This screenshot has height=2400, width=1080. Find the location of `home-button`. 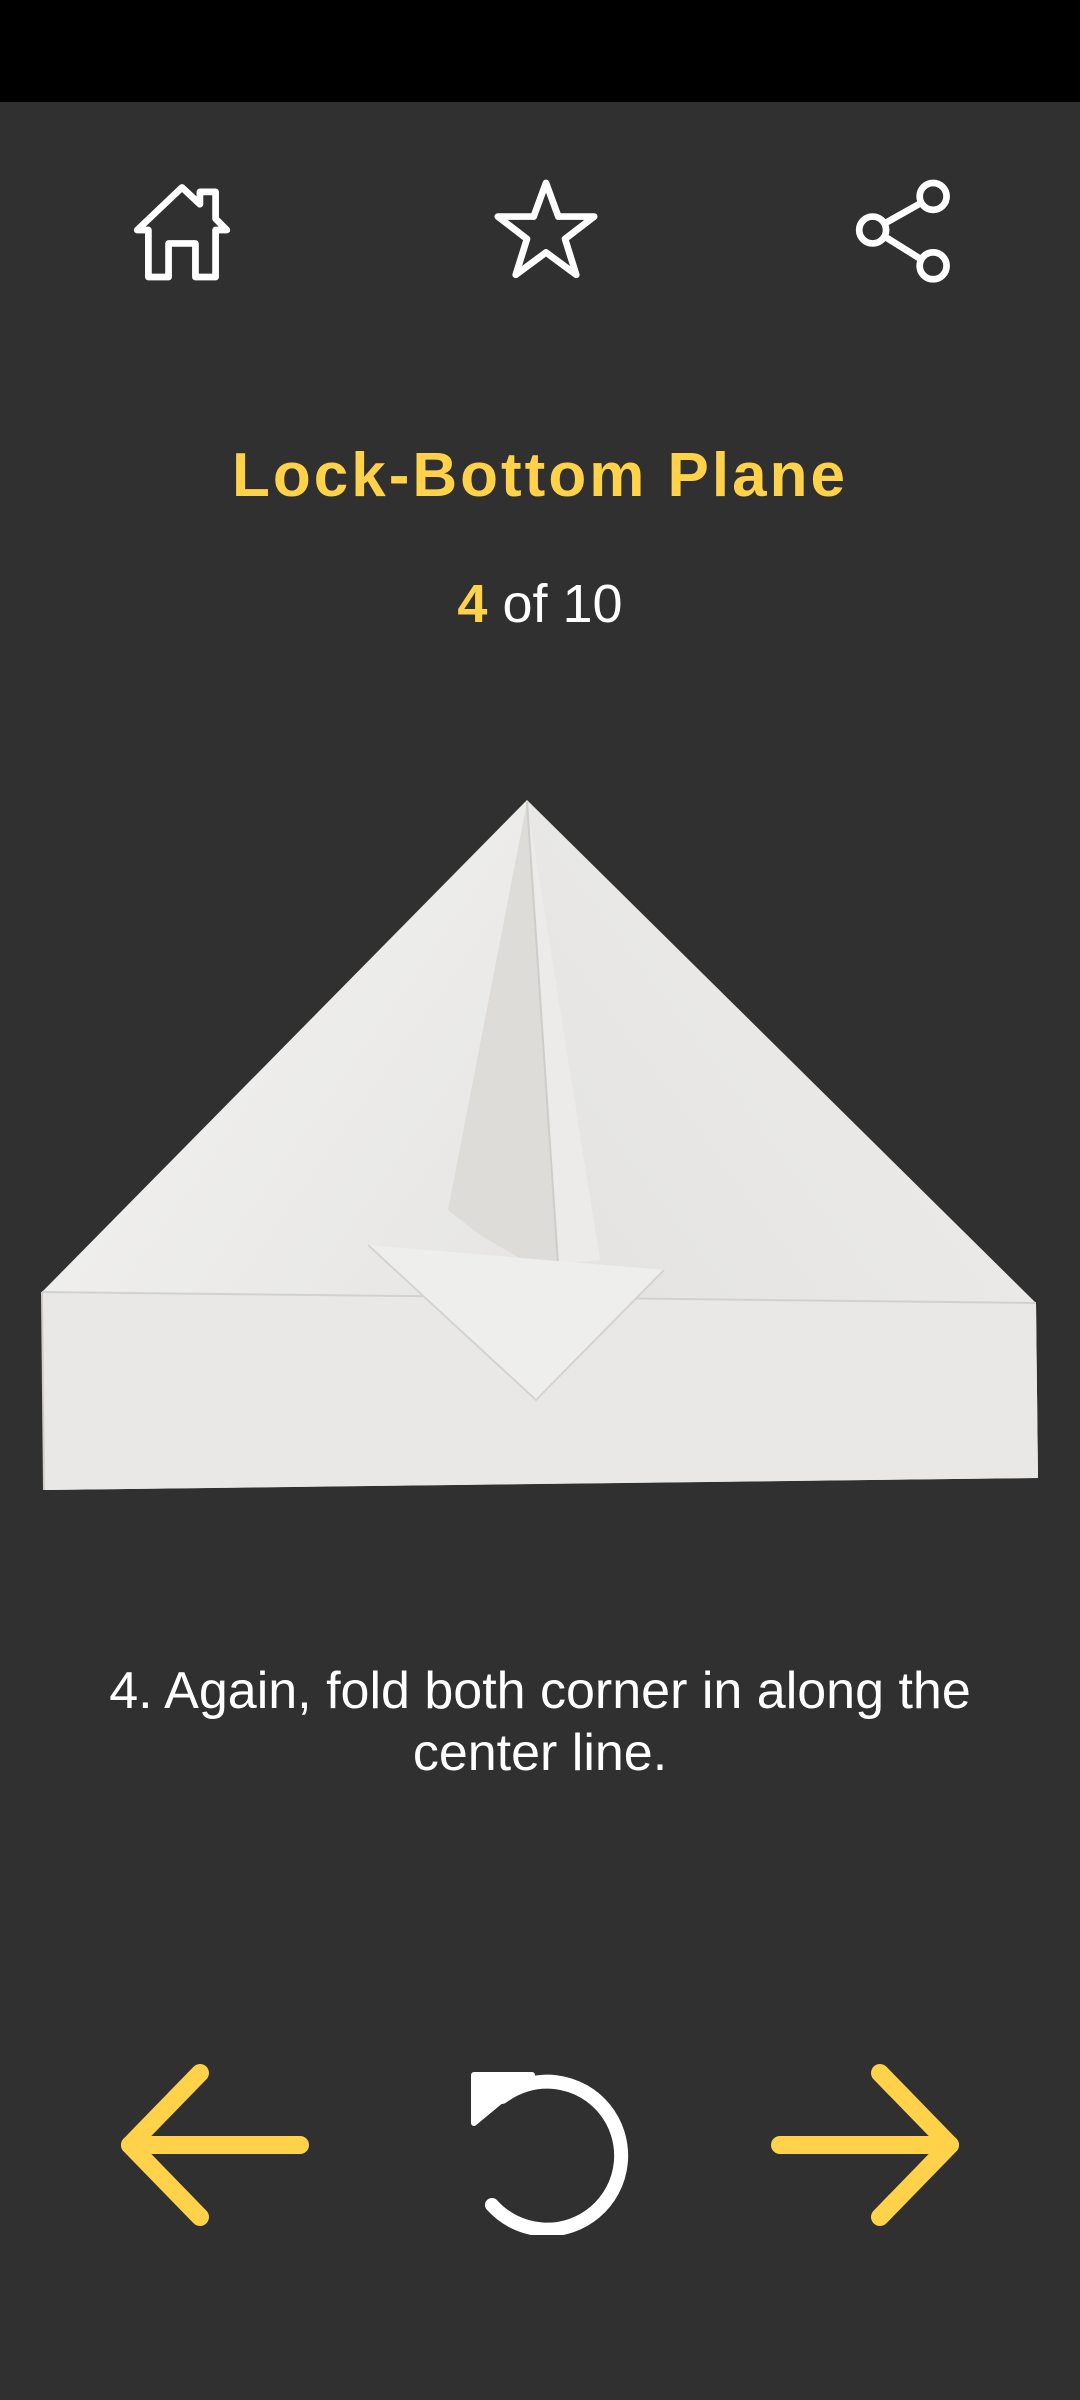

home-button is located at coordinates (182, 230).